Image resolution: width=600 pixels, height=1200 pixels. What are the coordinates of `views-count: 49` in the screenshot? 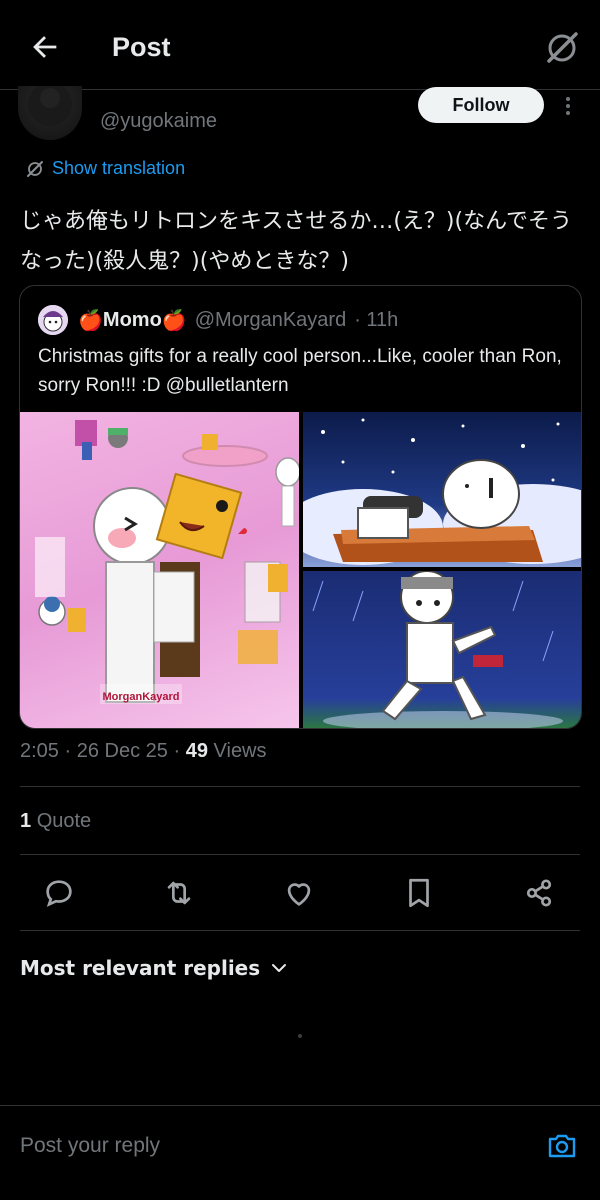 It's located at (196, 751).